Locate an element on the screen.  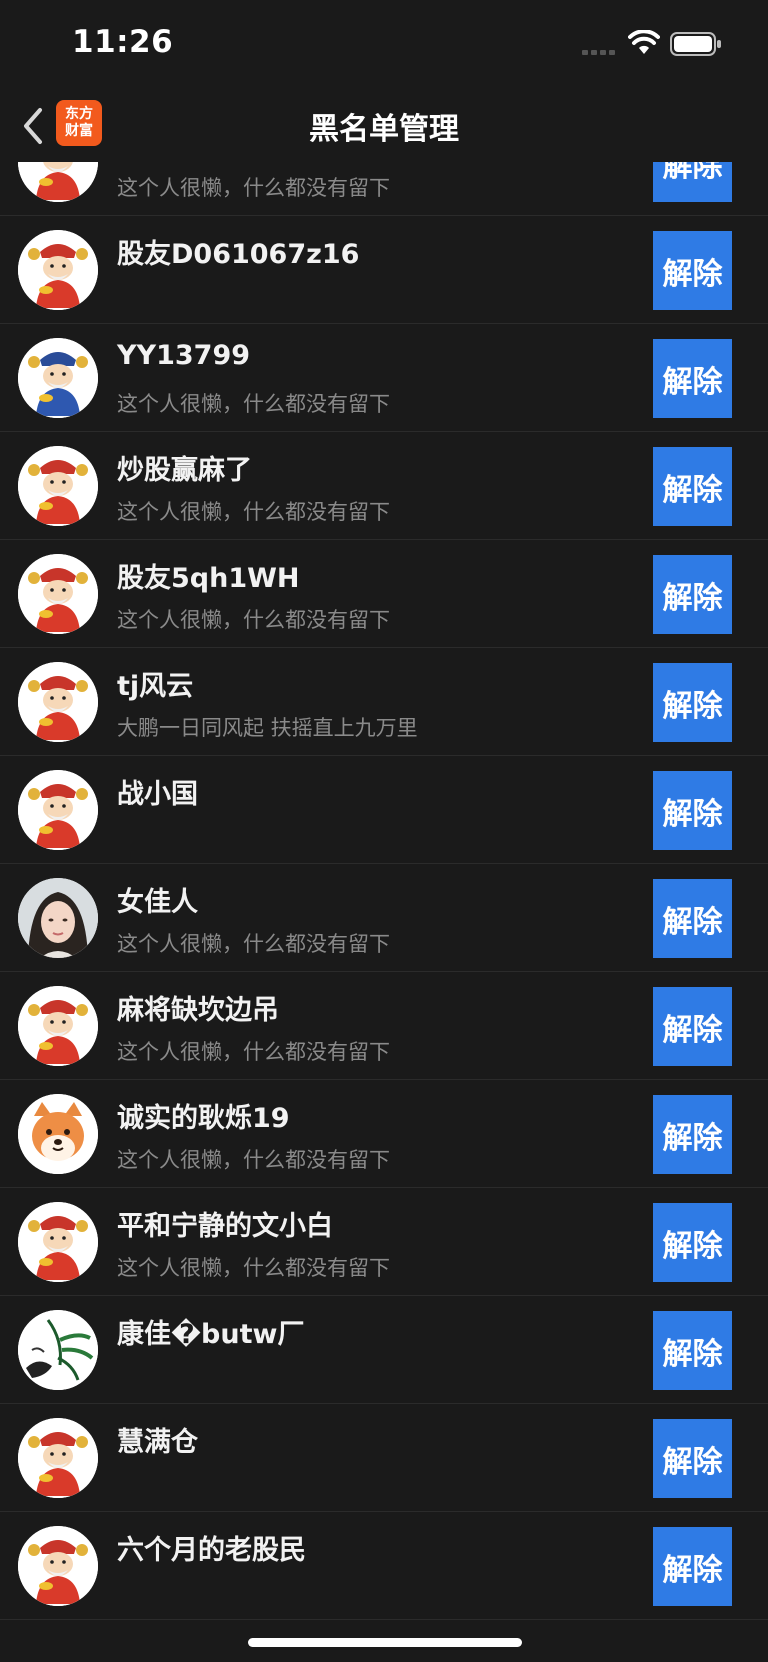
blacklist-row: 康佳�butw厂 解除 is located at coordinates (384, 1350).